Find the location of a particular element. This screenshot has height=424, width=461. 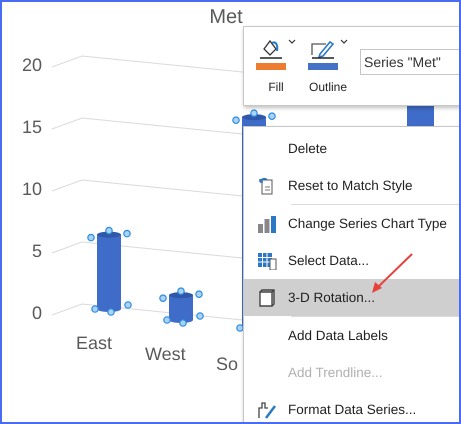

menu-item: Change Series Chart Type is located at coordinates (351, 223).